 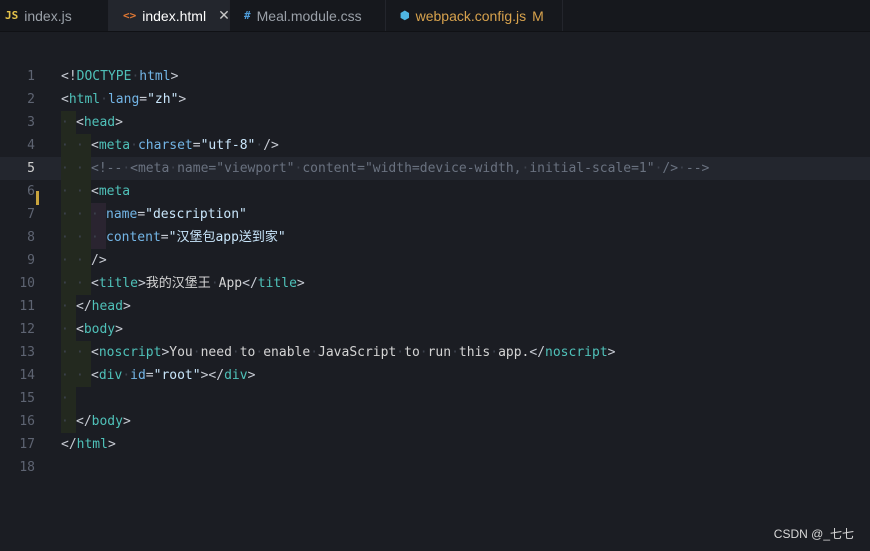 What do you see at coordinates (435, 214) in the screenshot?
I see `code-line: 7 · · · name="description"` at bounding box center [435, 214].